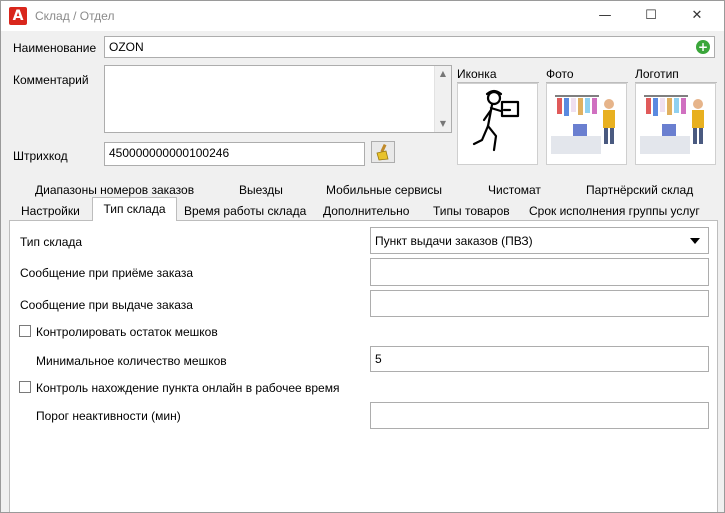 The image size is (725, 513). What do you see at coordinates (131, 361) in the screenshot?
I see `min-bags-label: Минимальное количество мешков` at bounding box center [131, 361].